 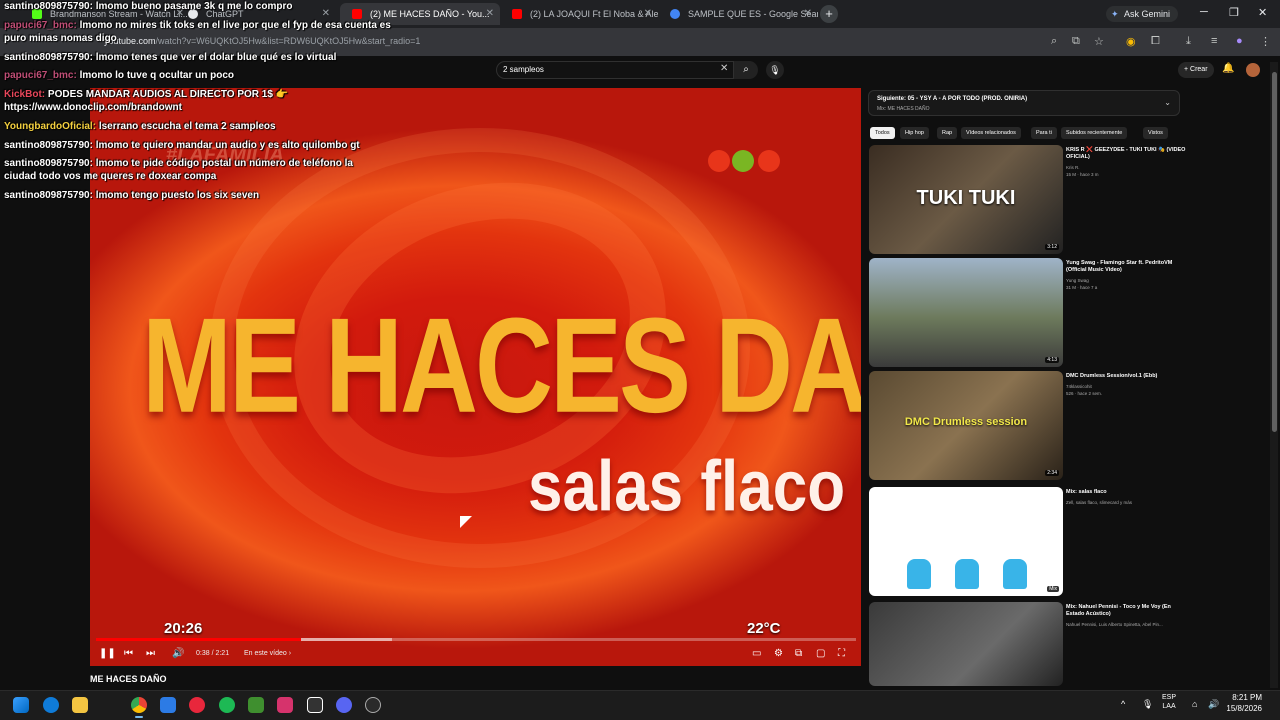 I want to click on thumbnail-text: DMC Drumless session, so click(x=966, y=422).